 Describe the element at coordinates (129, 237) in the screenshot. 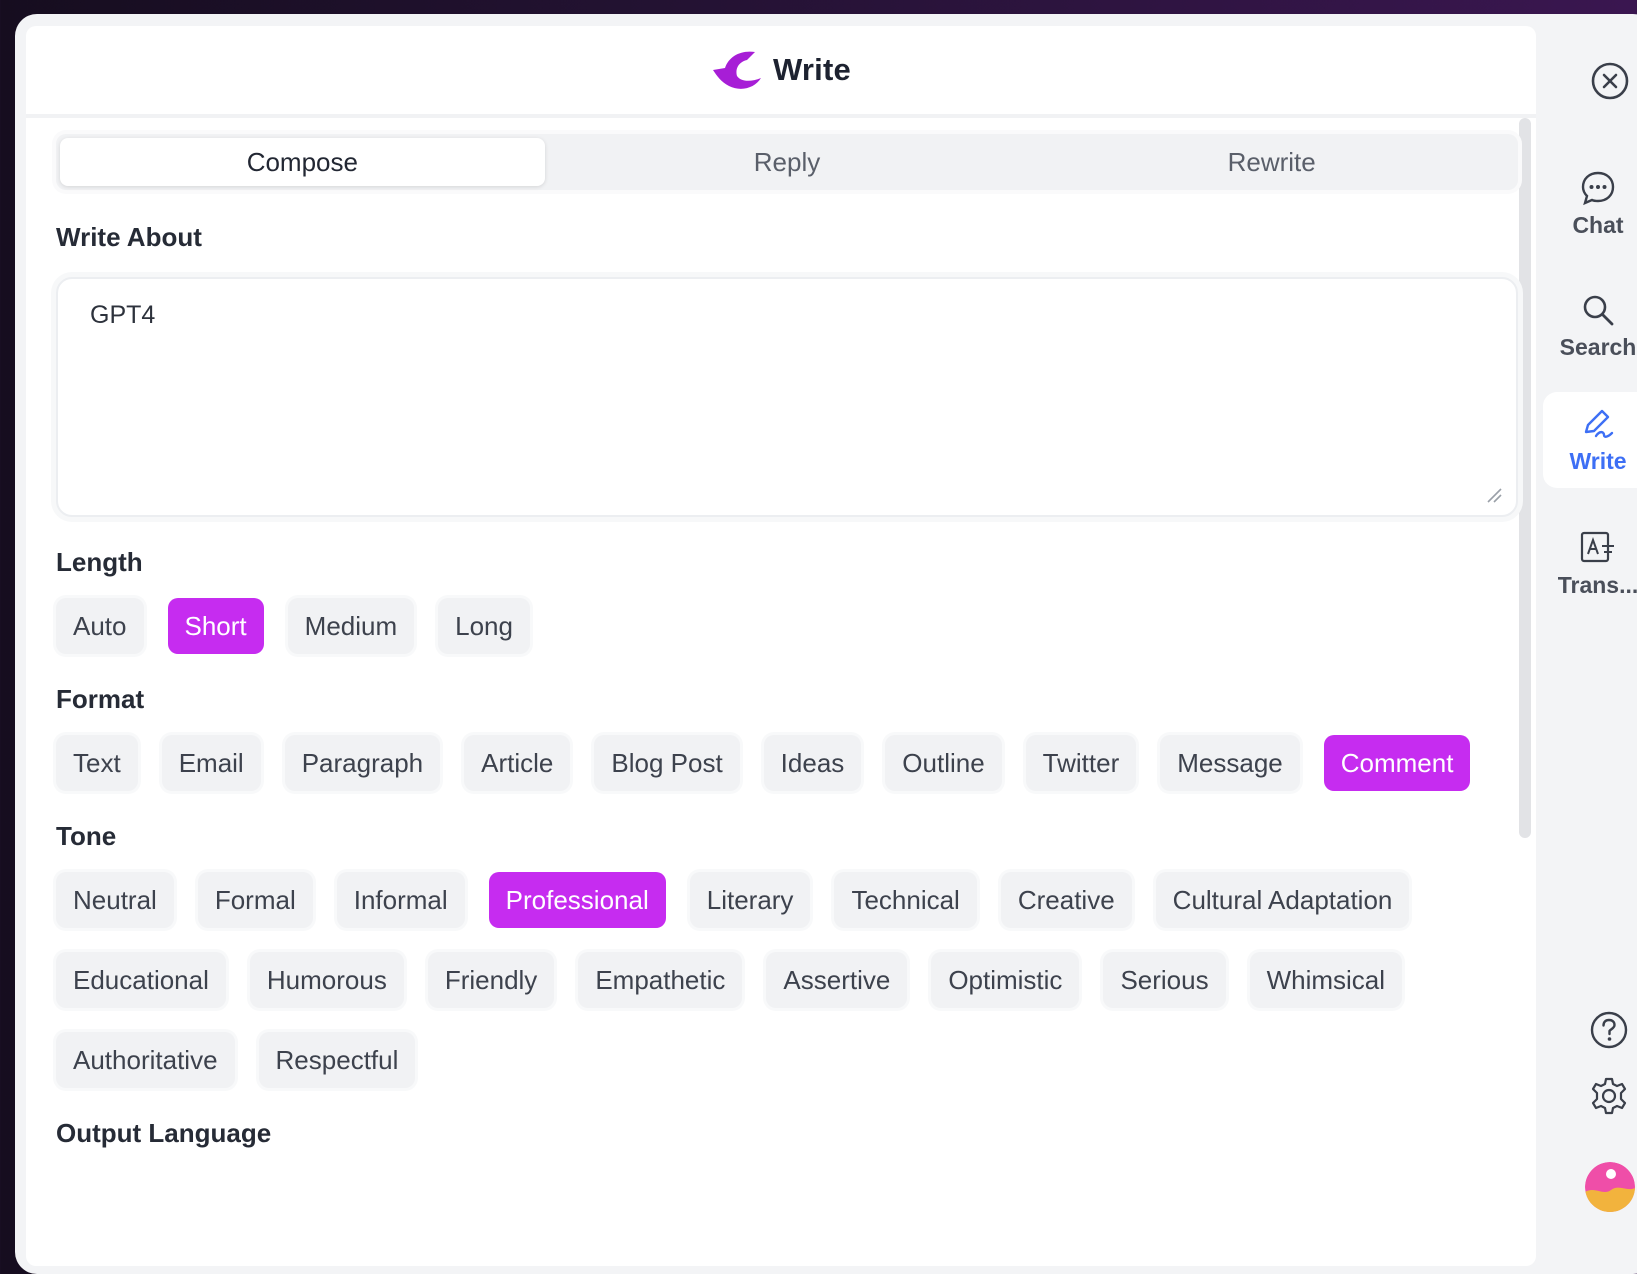

I see `write-about-label: Write About` at that location.